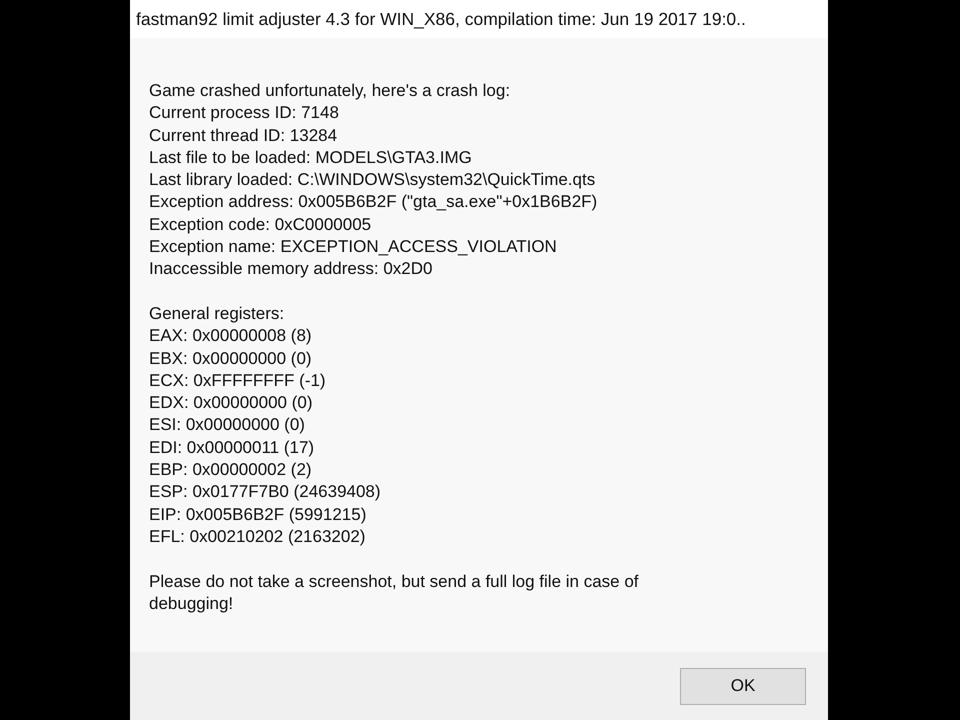  Describe the element at coordinates (372, 180) in the screenshot. I see `log-line: Last library loaded: C:\WINDOWS\system32\QuickTime.qts` at that location.